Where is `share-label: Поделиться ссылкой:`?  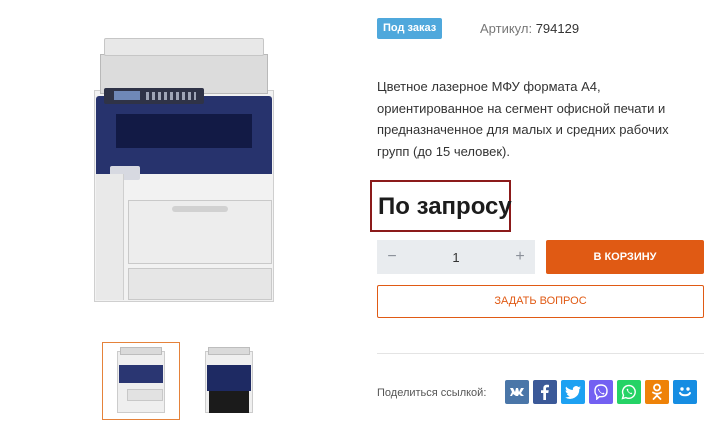
share-label: Поделиться ссылкой: is located at coordinates (432, 393).